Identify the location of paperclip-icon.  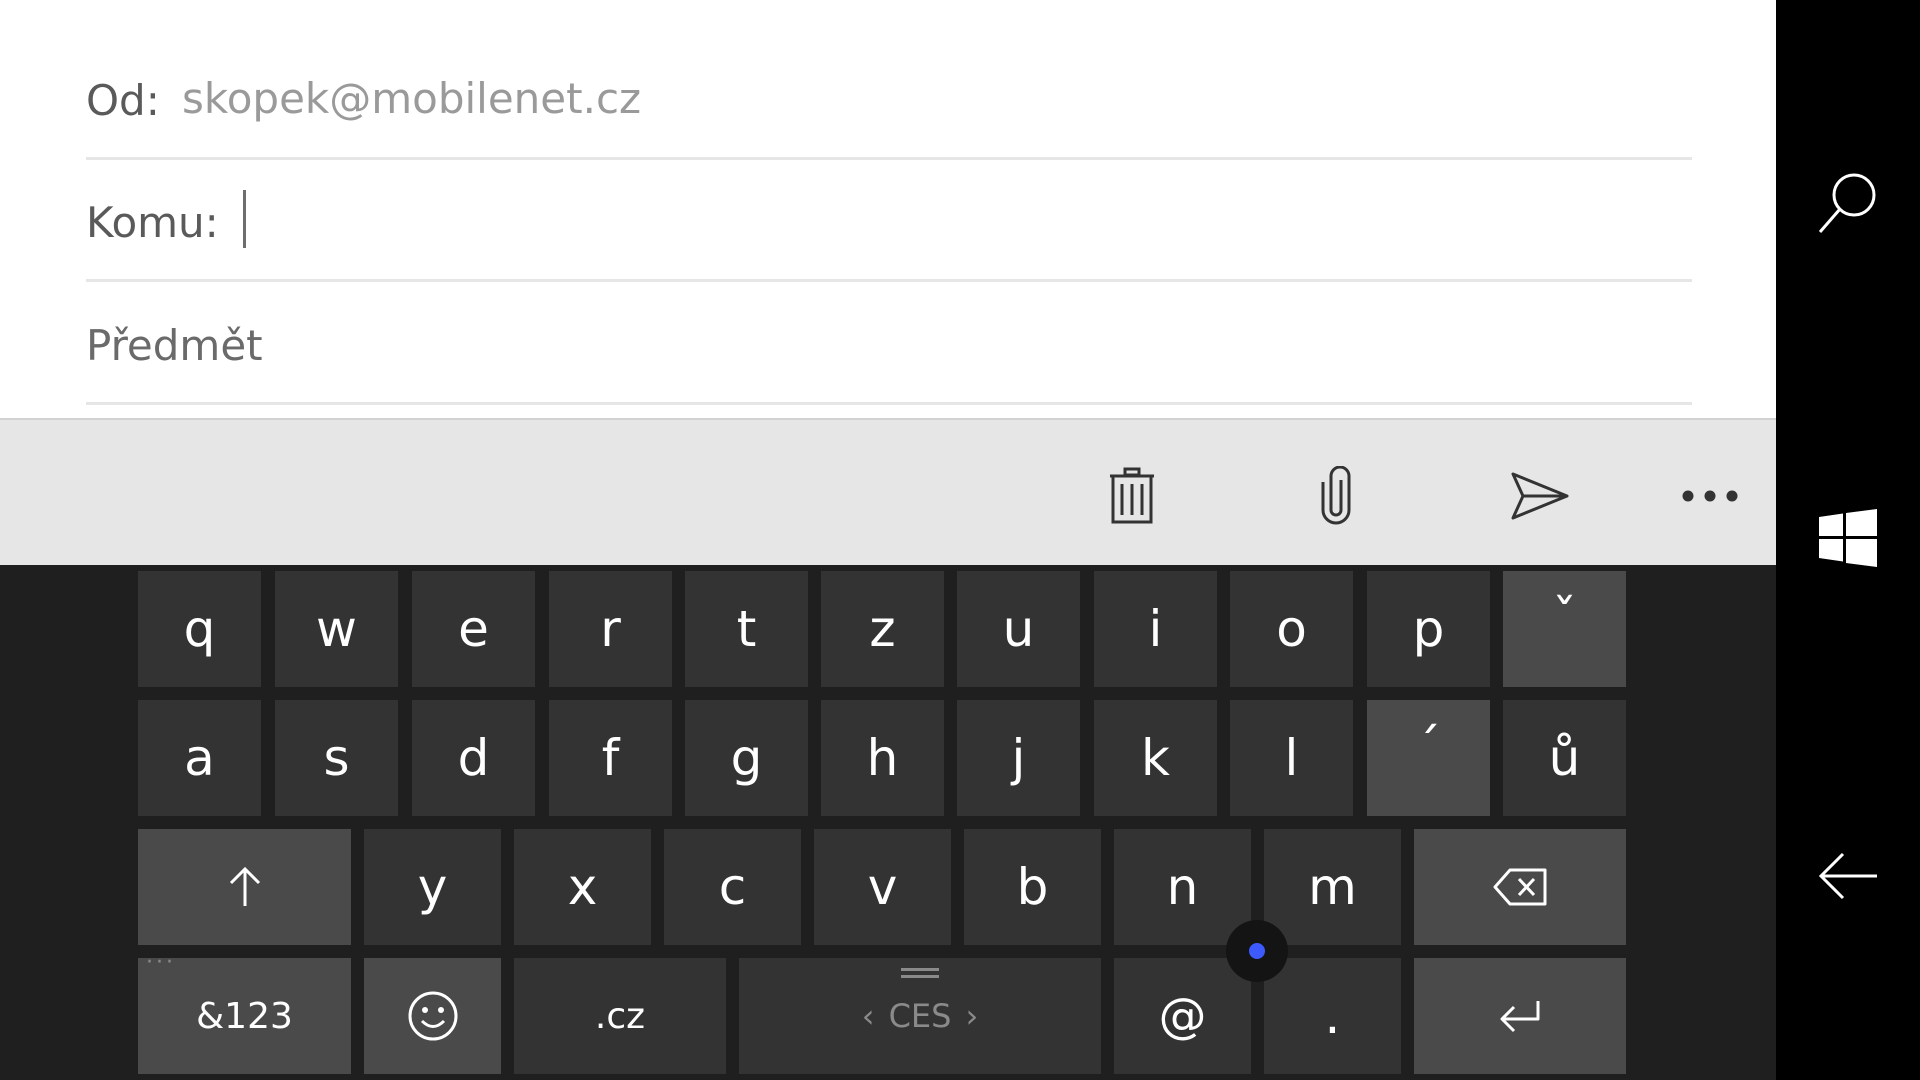
(1336, 495).